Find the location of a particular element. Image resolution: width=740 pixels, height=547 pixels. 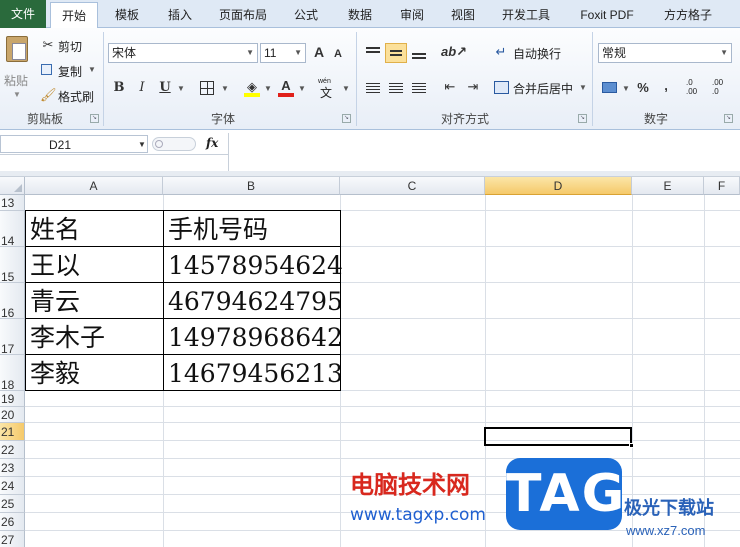

font-size-select: 11 ▼ is located at coordinates (283, 53).